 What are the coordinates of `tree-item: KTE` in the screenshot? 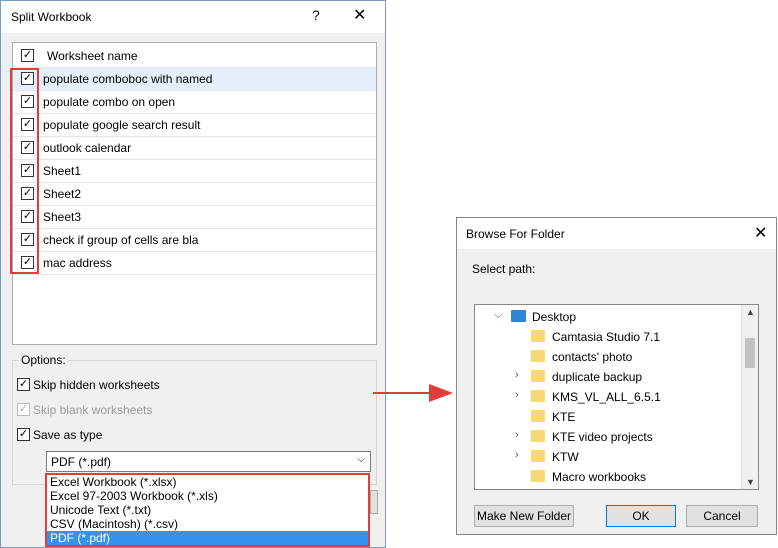 It's located at (610, 417).